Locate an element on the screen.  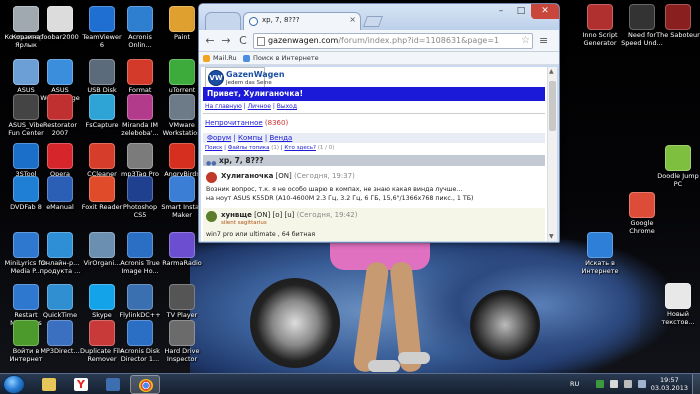
desktop-icon: mp3Tag Pro is located at coordinates (140, 161).